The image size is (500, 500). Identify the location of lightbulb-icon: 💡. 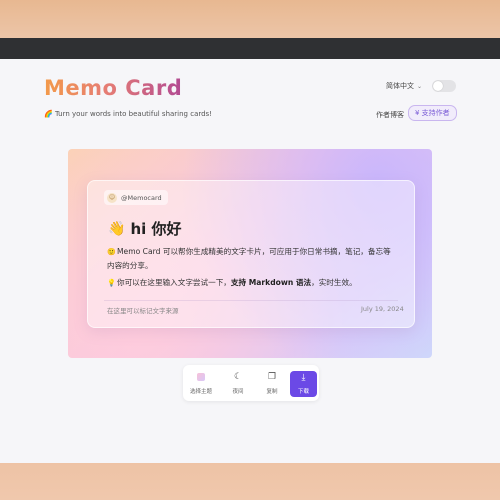
(111, 283).